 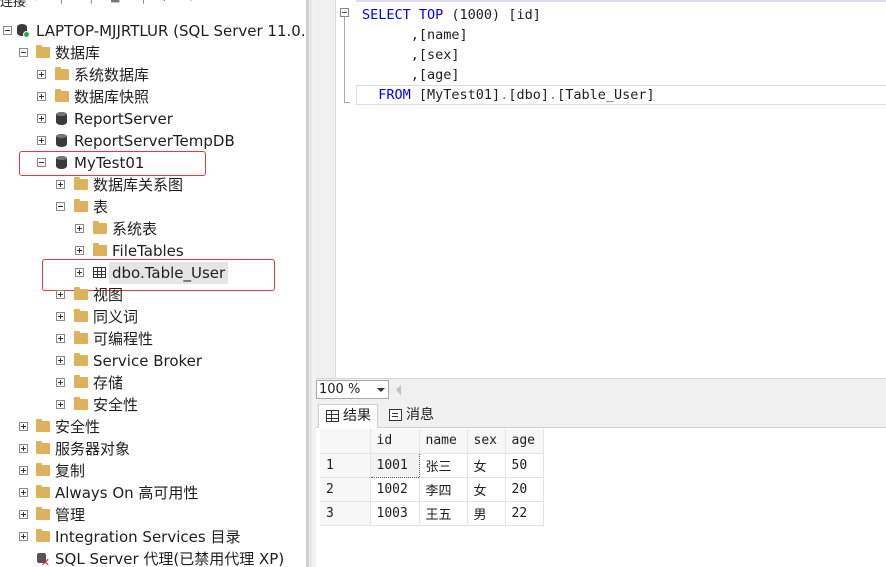 What do you see at coordinates (486, 441) in the screenshot?
I see `grid-column-header: sex` at bounding box center [486, 441].